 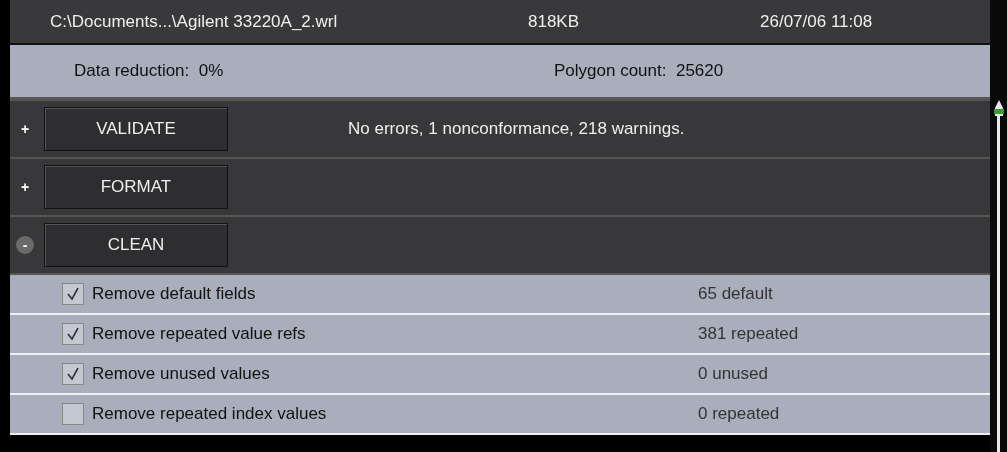 What do you see at coordinates (136, 187) in the screenshot?
I see `section-button: FORMAT` at bounding box center [136, 187].